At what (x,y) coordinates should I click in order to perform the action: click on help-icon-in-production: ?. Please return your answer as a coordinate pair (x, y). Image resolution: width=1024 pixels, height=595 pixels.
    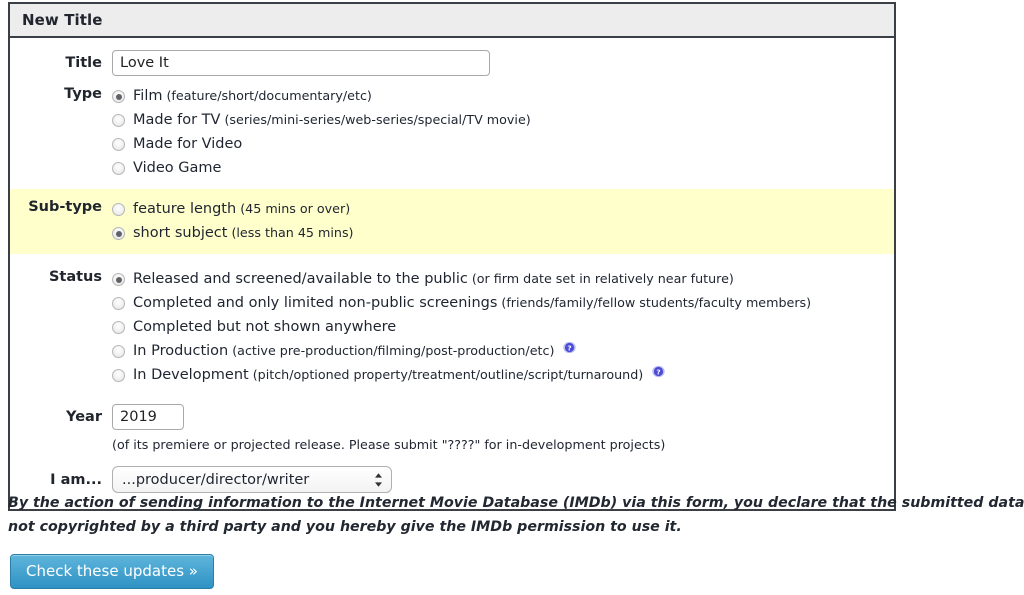
    Looking at the image, I should click on (570, 346).